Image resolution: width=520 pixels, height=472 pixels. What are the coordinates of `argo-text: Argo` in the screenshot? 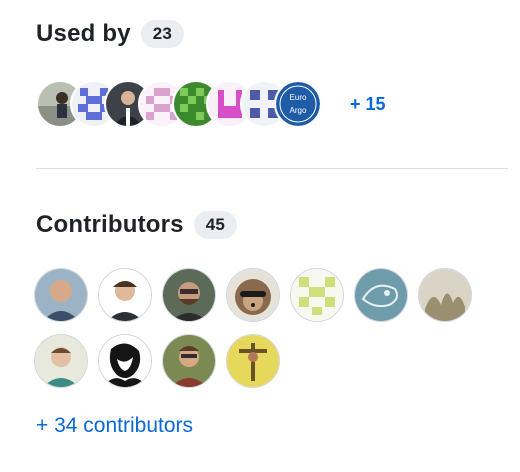 It's located at (298, 110).